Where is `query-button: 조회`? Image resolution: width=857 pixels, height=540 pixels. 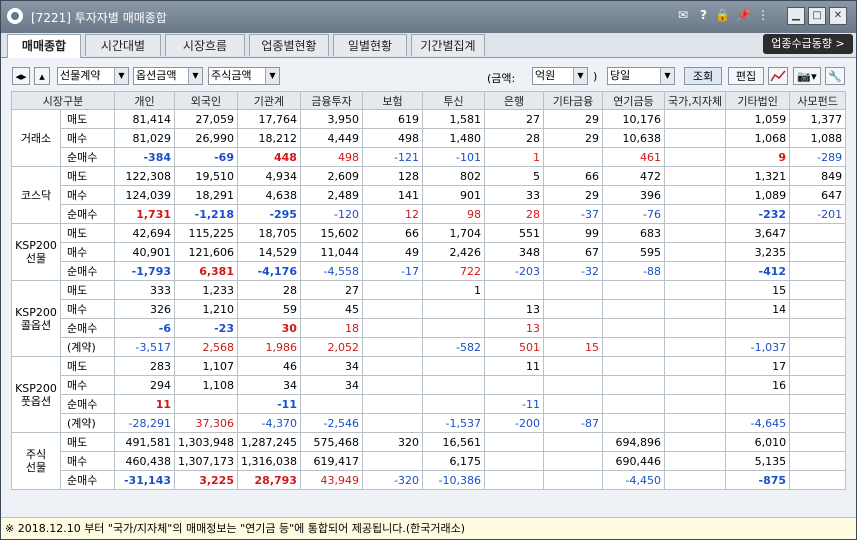
query-button: 조회 is located at coordinates (703, 76).